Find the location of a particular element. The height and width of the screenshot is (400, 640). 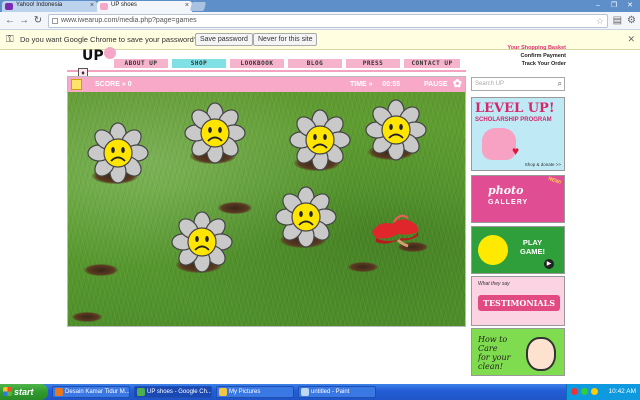

header-divider is located at coordinates (266, 71).